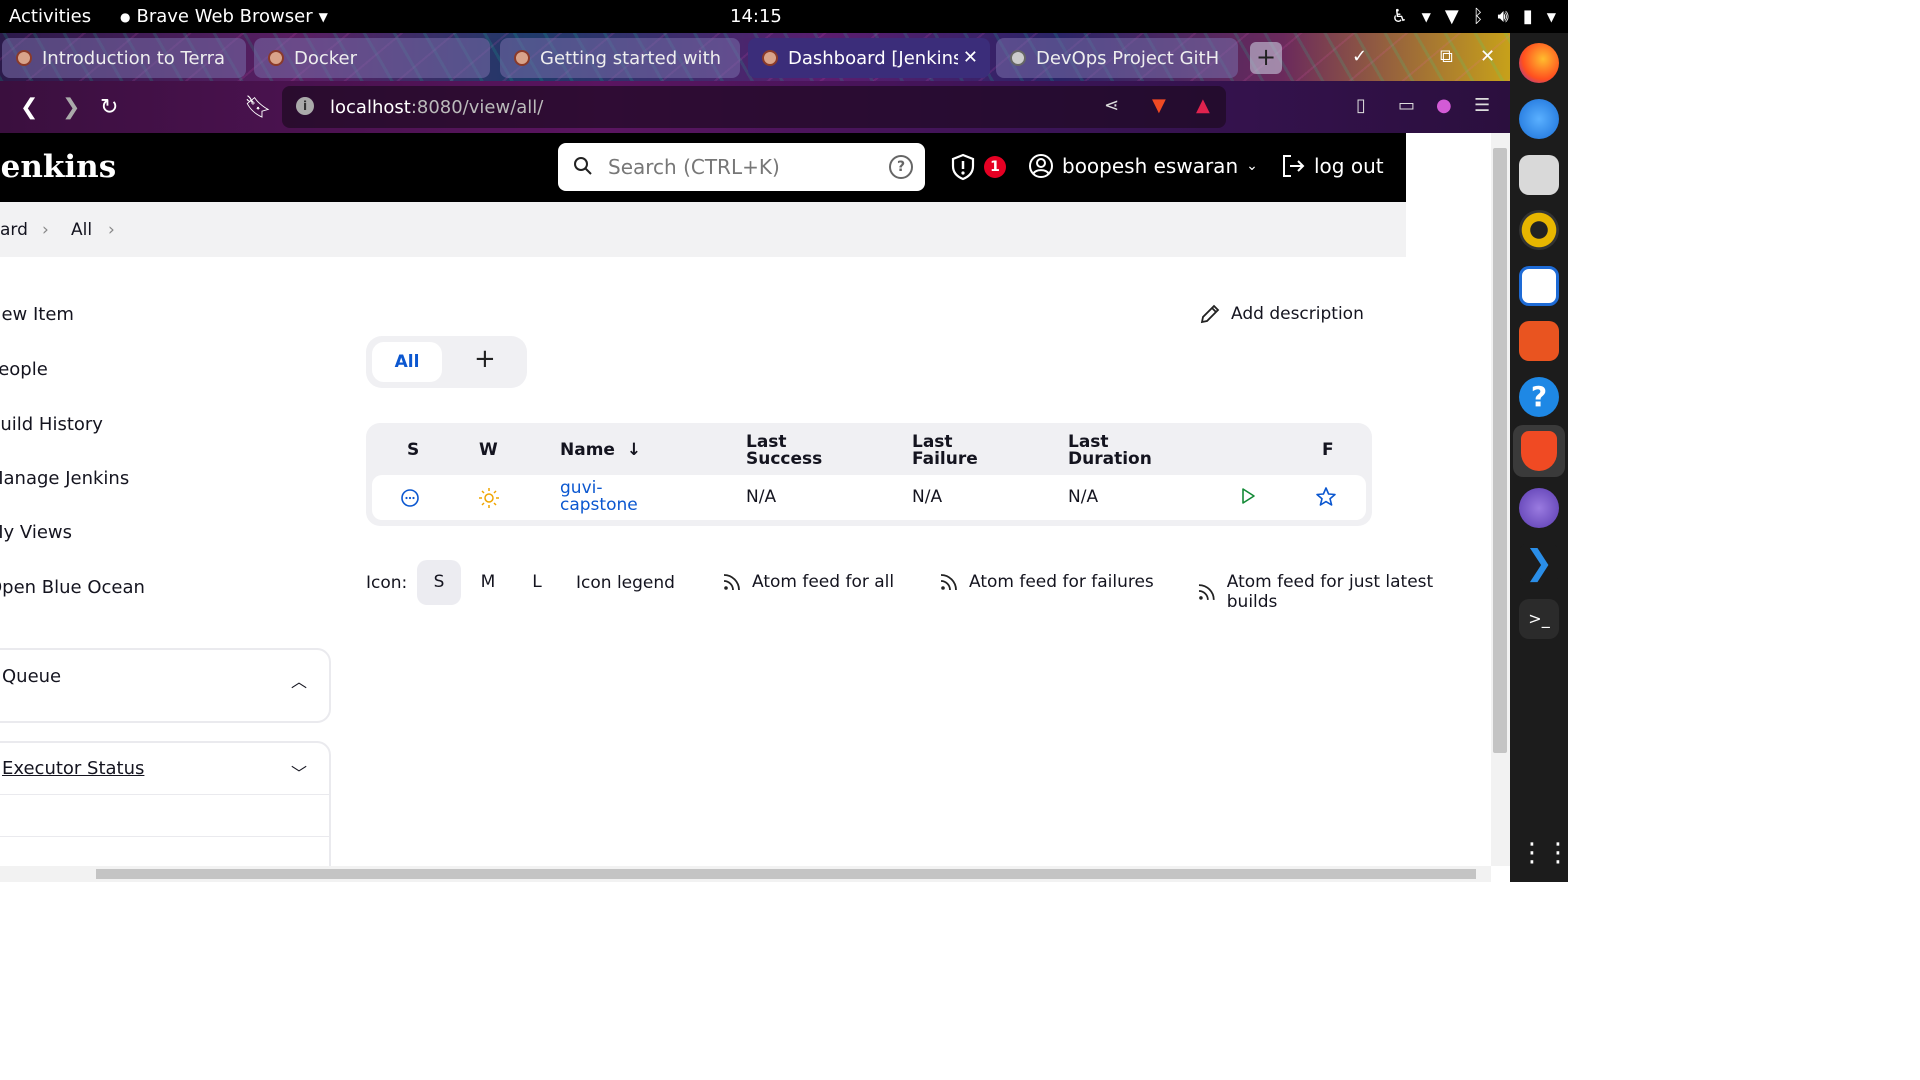 The height and width of the screenshot is (1080, 1920). Describe the element at coordinates (741, 167) in the screenshot. I see `search-input: Search (CTRL+K) ?` at that location.